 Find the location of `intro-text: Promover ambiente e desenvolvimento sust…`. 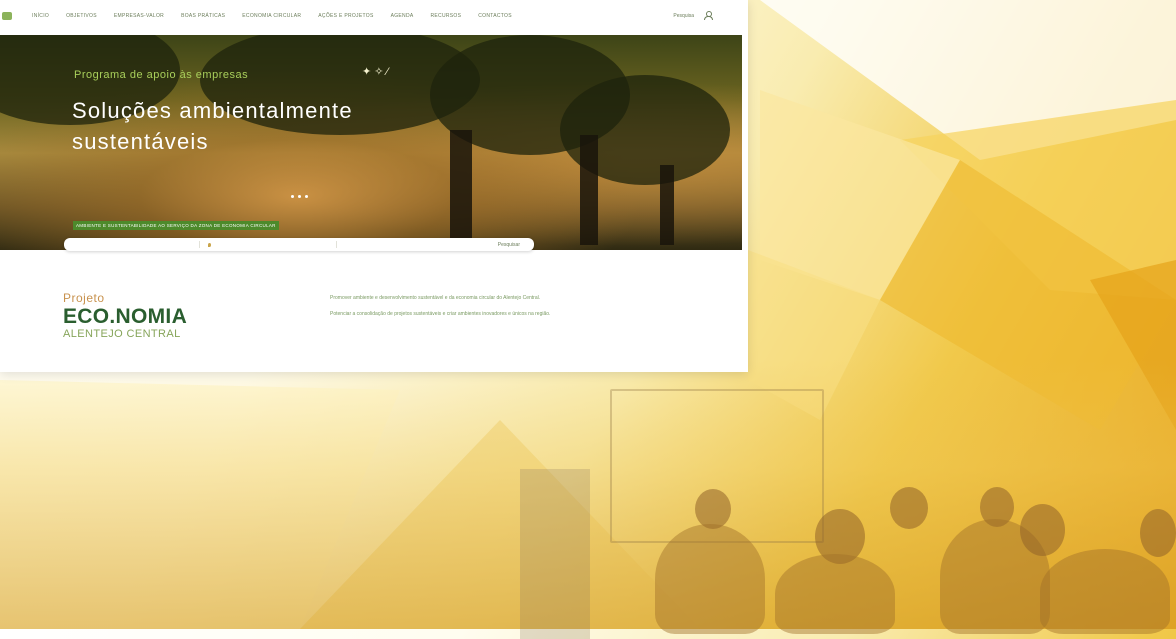

intro-text: Promover ambiente e desenvolvimento sust… is located at coordinates (447, 310).